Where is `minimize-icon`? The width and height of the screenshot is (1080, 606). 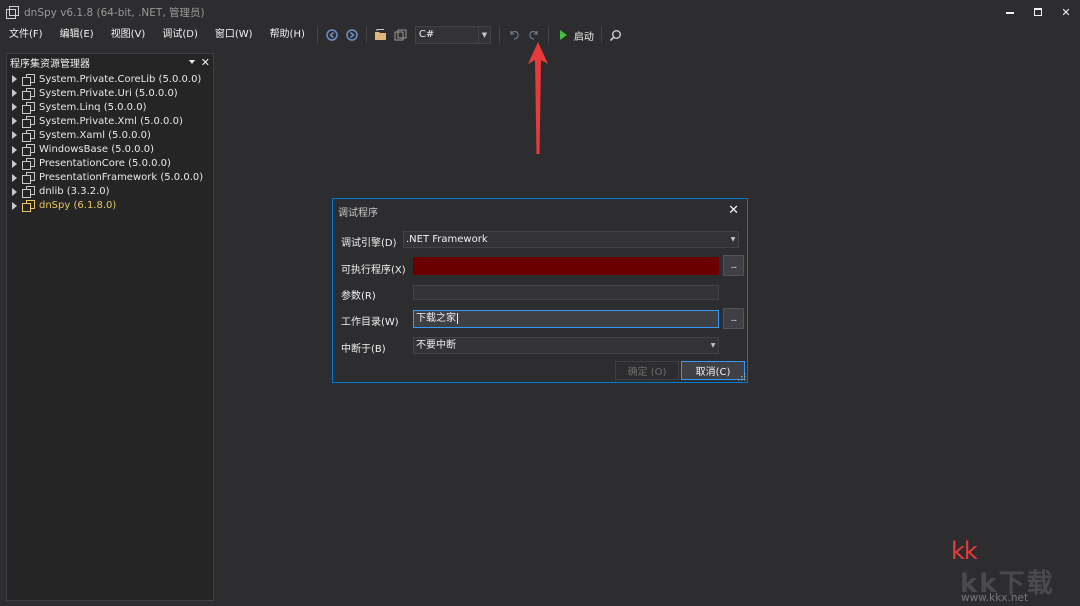
minimize-icon is located at coordinates (1010, 13).